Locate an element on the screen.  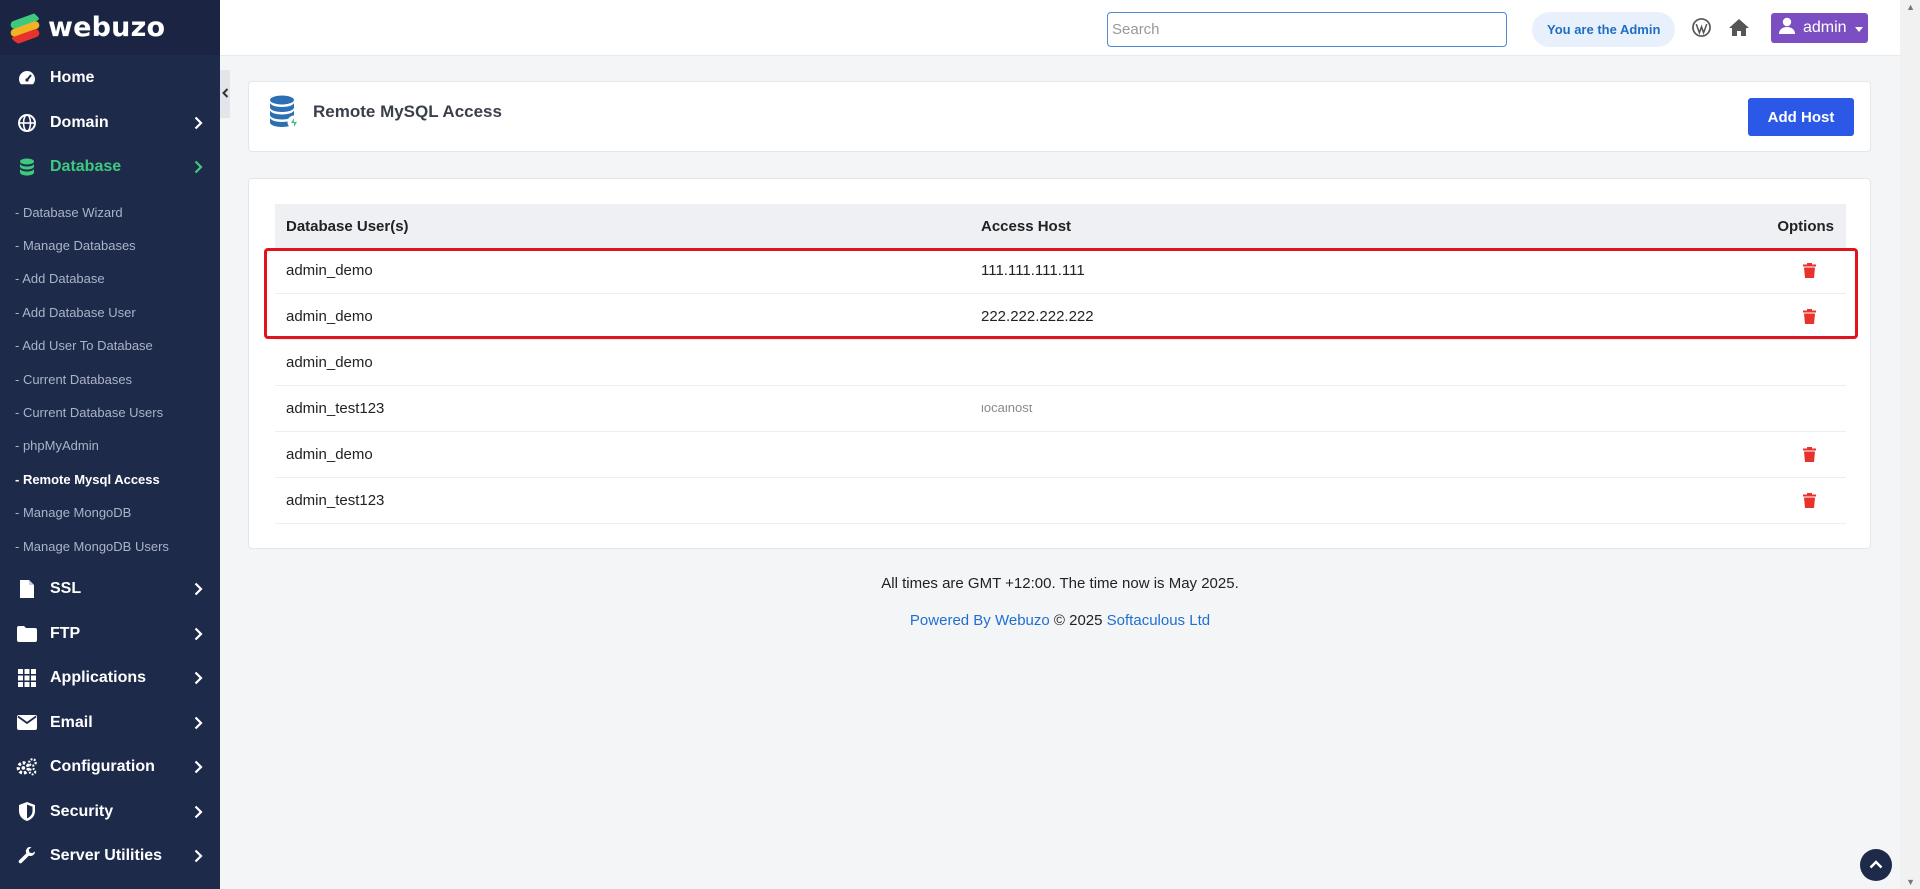
scroll-up-arrow-icon: ▲ is located at coordinates (1910, 7).